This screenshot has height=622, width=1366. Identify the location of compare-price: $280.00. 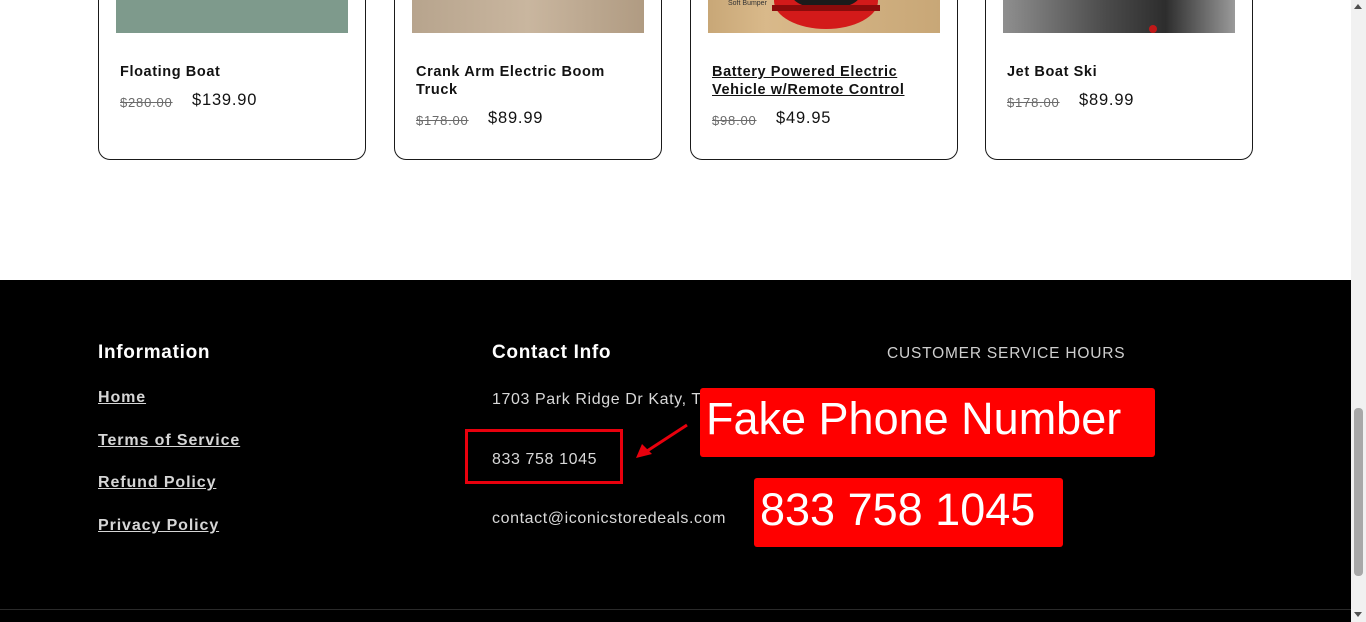
(146, 102).